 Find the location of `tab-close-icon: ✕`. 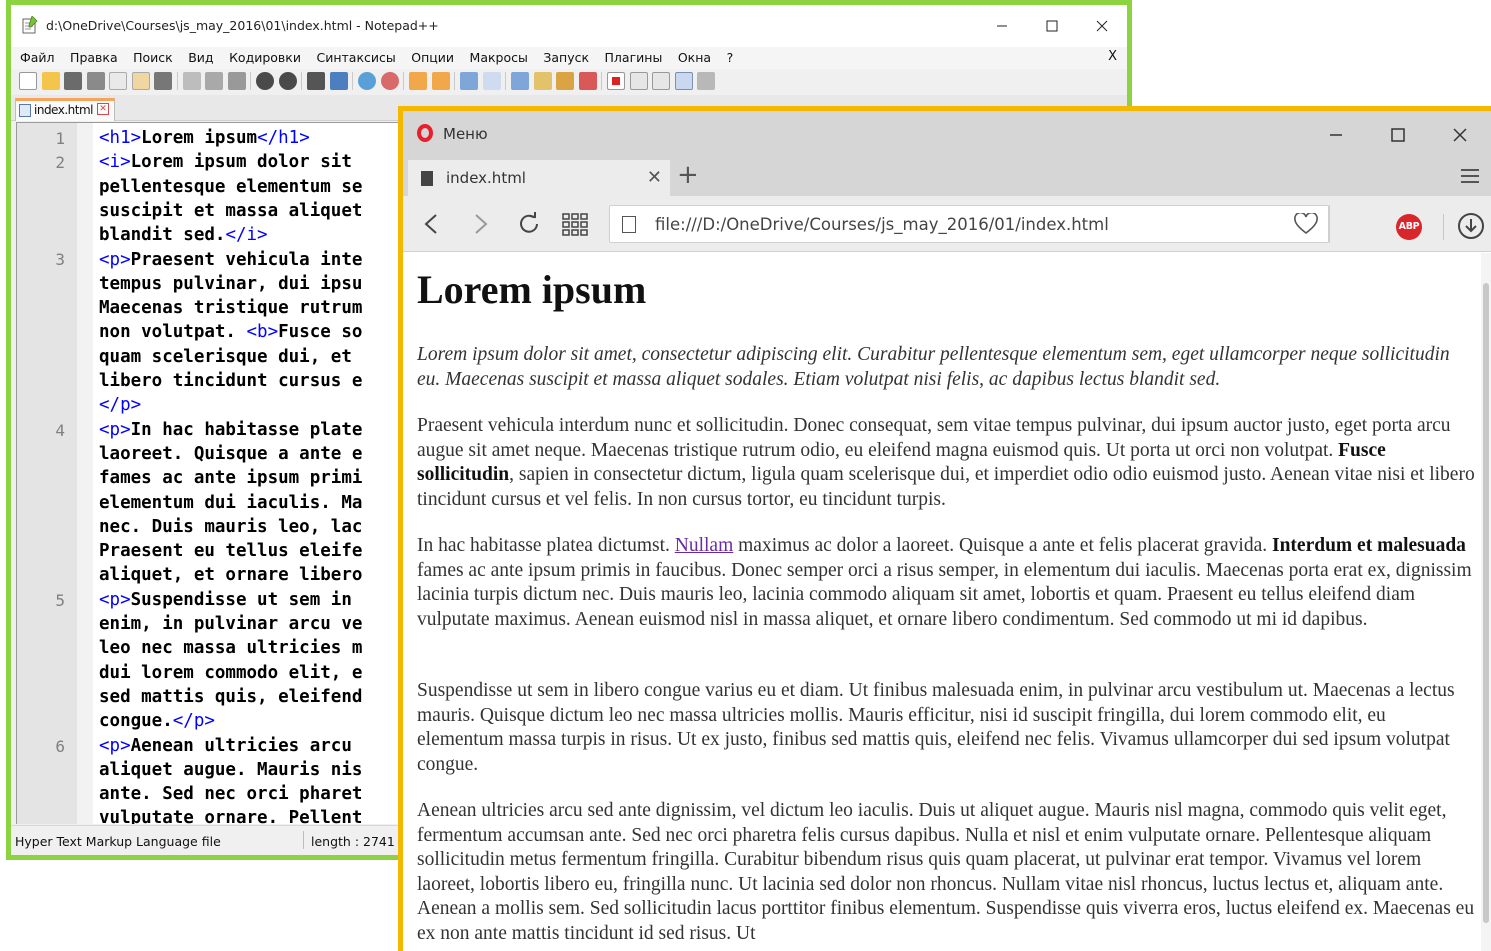

tab-close-icon: ✕ is located at coordinates (103, 109).